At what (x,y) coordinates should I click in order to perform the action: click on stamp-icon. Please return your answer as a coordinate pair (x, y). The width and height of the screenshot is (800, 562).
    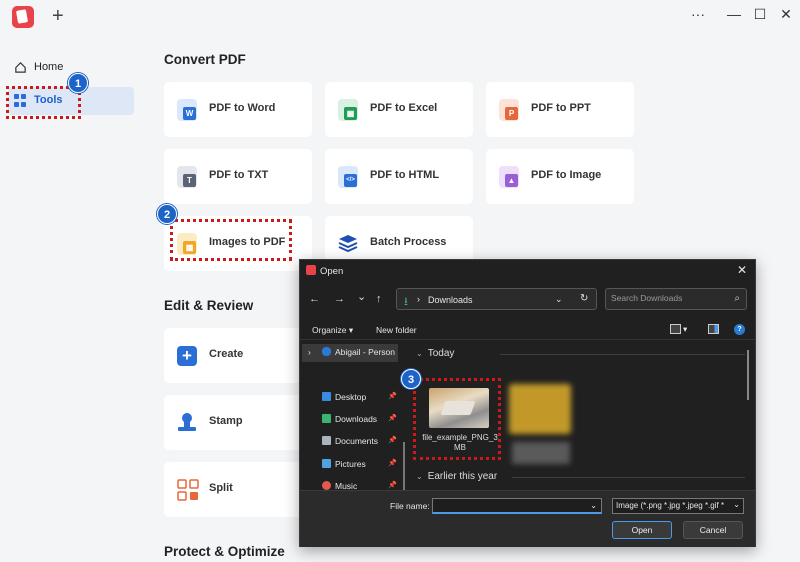
    Looking at the image, I should click on (187, 423).